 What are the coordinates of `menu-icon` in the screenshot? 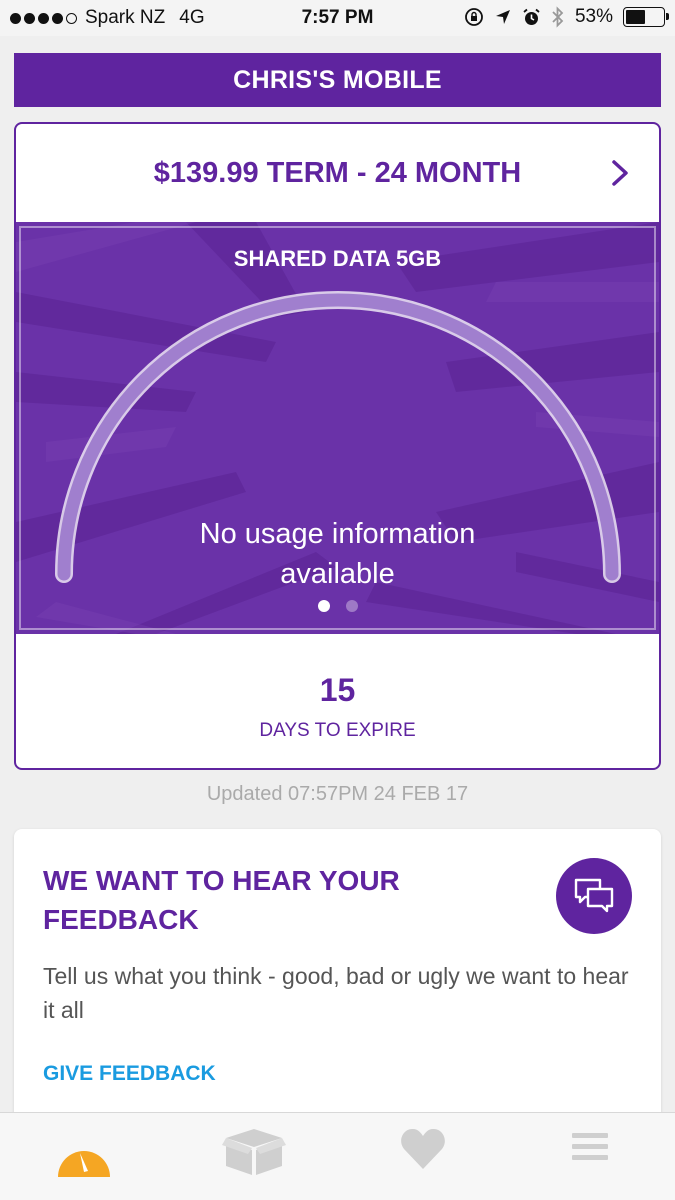 It's located at (590, 1146).